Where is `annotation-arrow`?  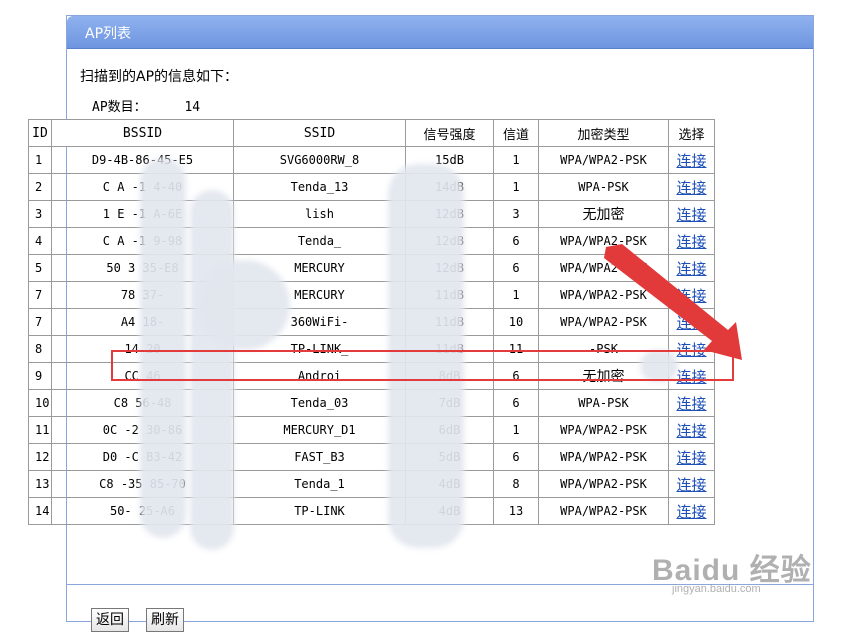
annotation-arrow is located at coordinates (673, 302).